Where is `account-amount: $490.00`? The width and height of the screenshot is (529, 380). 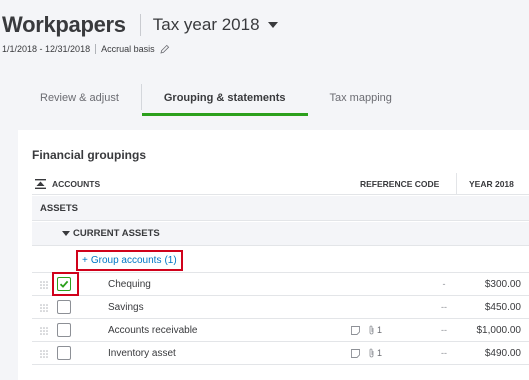
account-amount: $490.00 is located at coordinates (502, 353).